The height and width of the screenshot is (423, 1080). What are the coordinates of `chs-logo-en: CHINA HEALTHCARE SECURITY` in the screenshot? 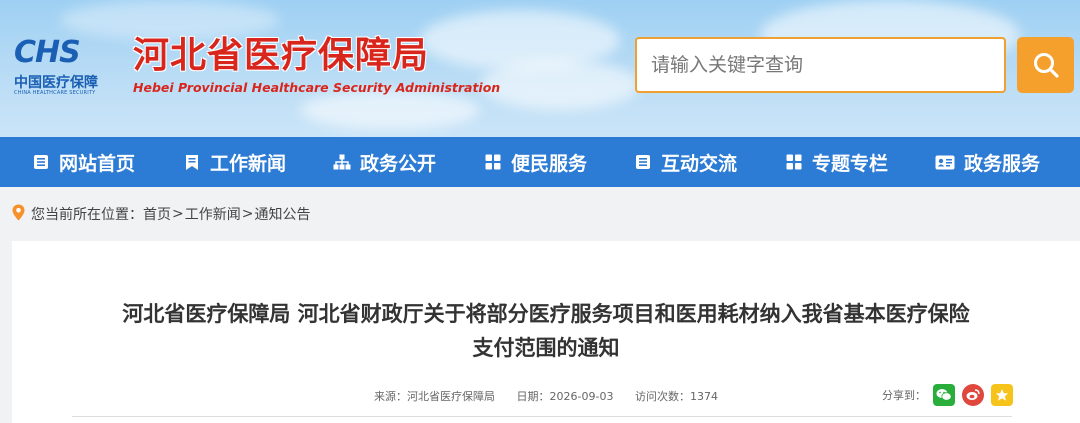 It's located at (55, 93).